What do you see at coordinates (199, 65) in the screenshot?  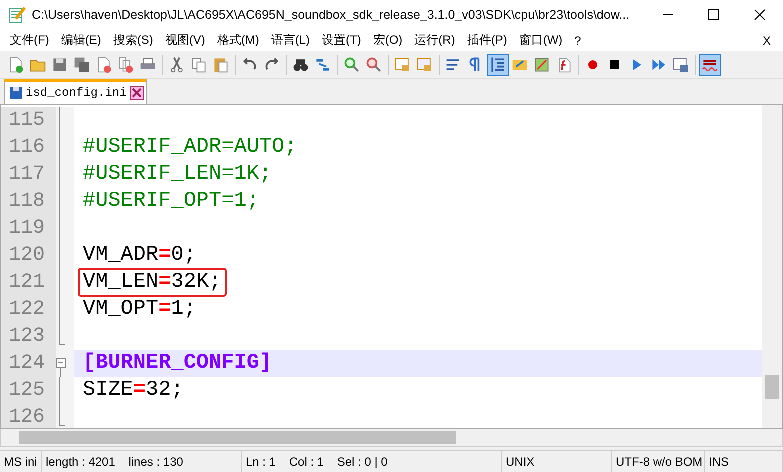 I see `copy-icon` at bounding box center [199, 65].